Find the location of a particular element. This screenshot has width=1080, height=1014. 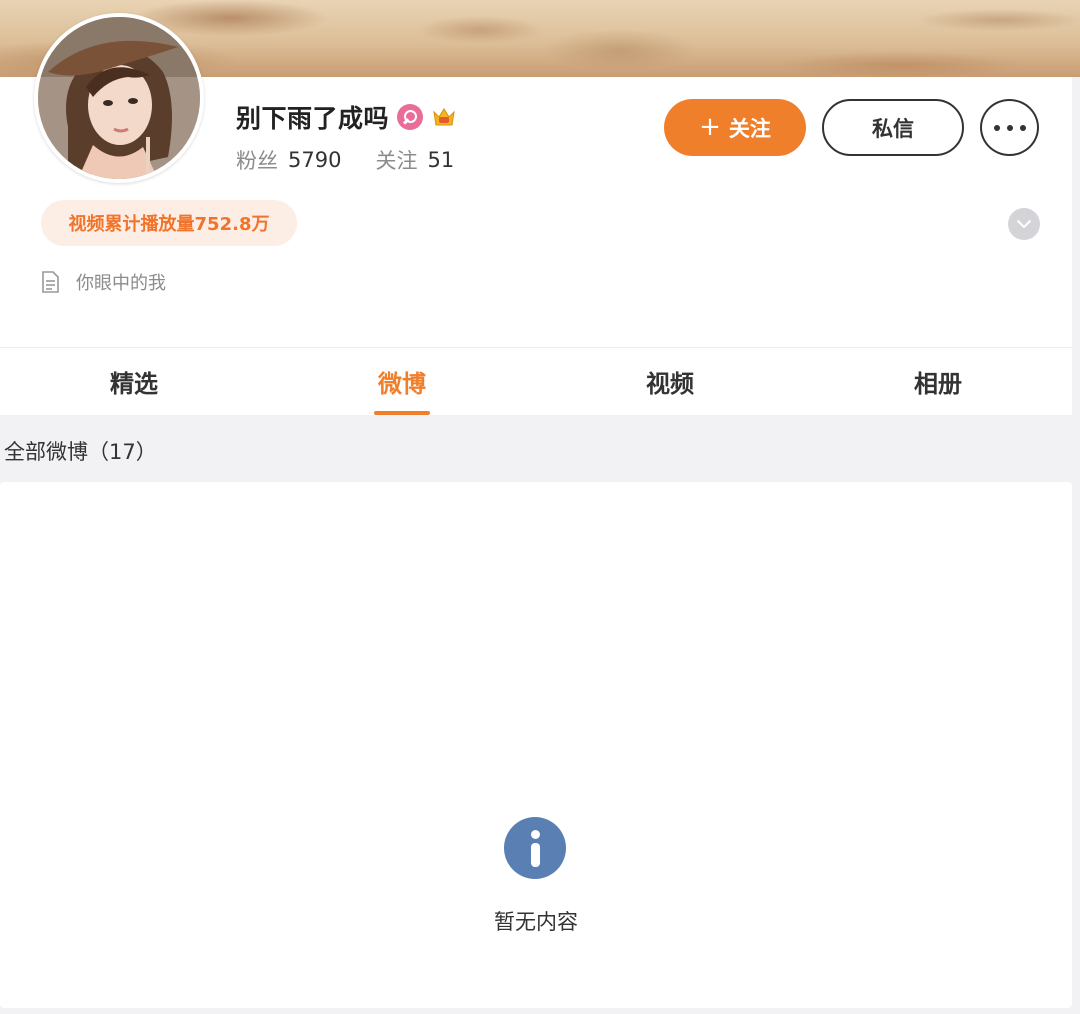

more-dots-icon is located at coordinates (1009, 127).